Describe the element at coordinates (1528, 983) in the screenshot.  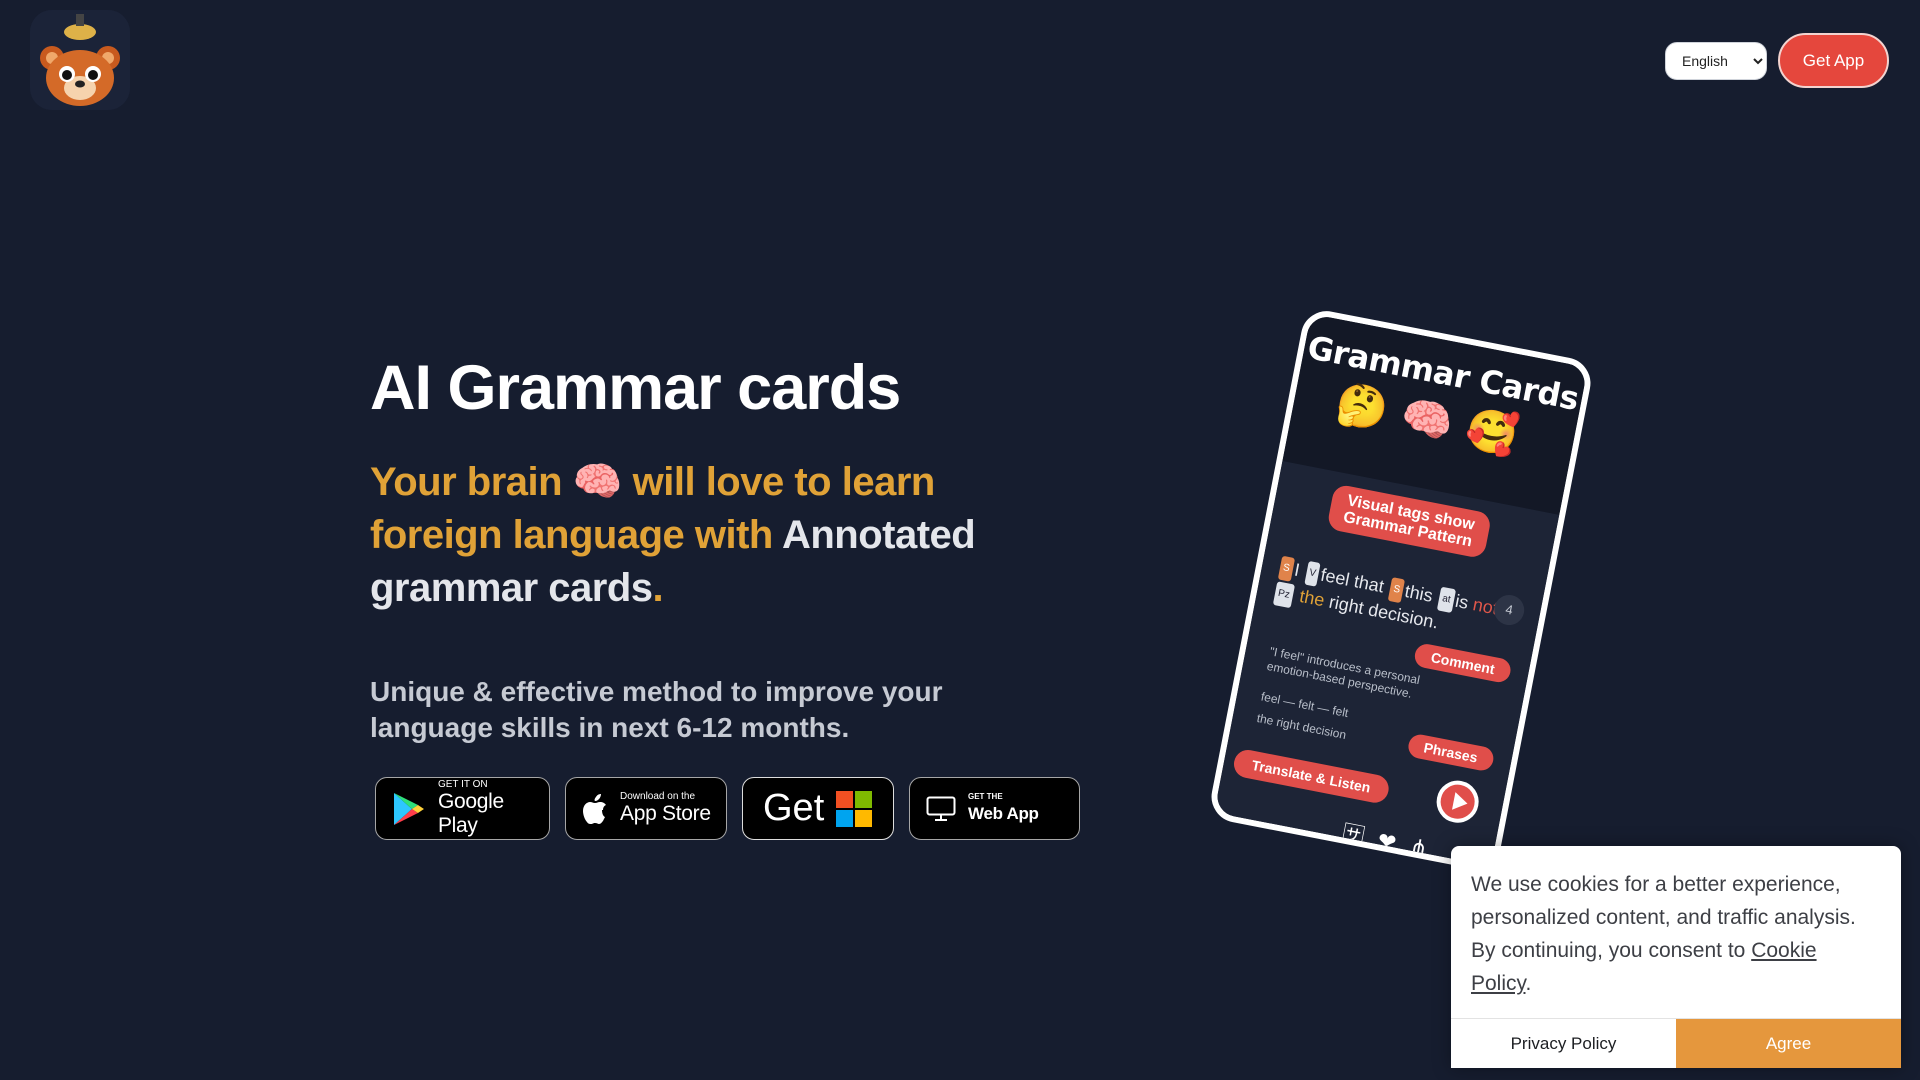
I see `cookie-end: .` at that location.